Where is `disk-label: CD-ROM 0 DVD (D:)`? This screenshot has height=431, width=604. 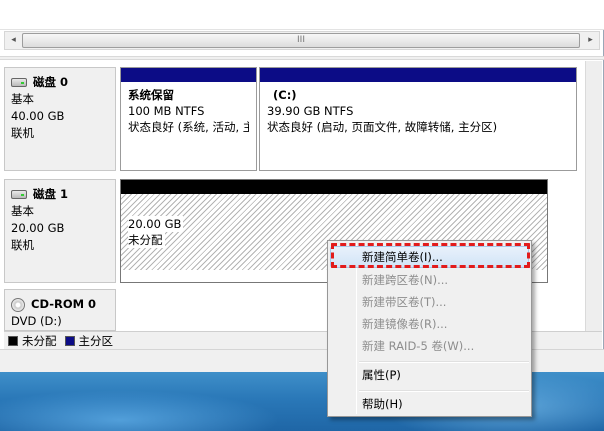
disk-label: CD-ROM 0 DVD (D:) is located at coordinates (60, 310).